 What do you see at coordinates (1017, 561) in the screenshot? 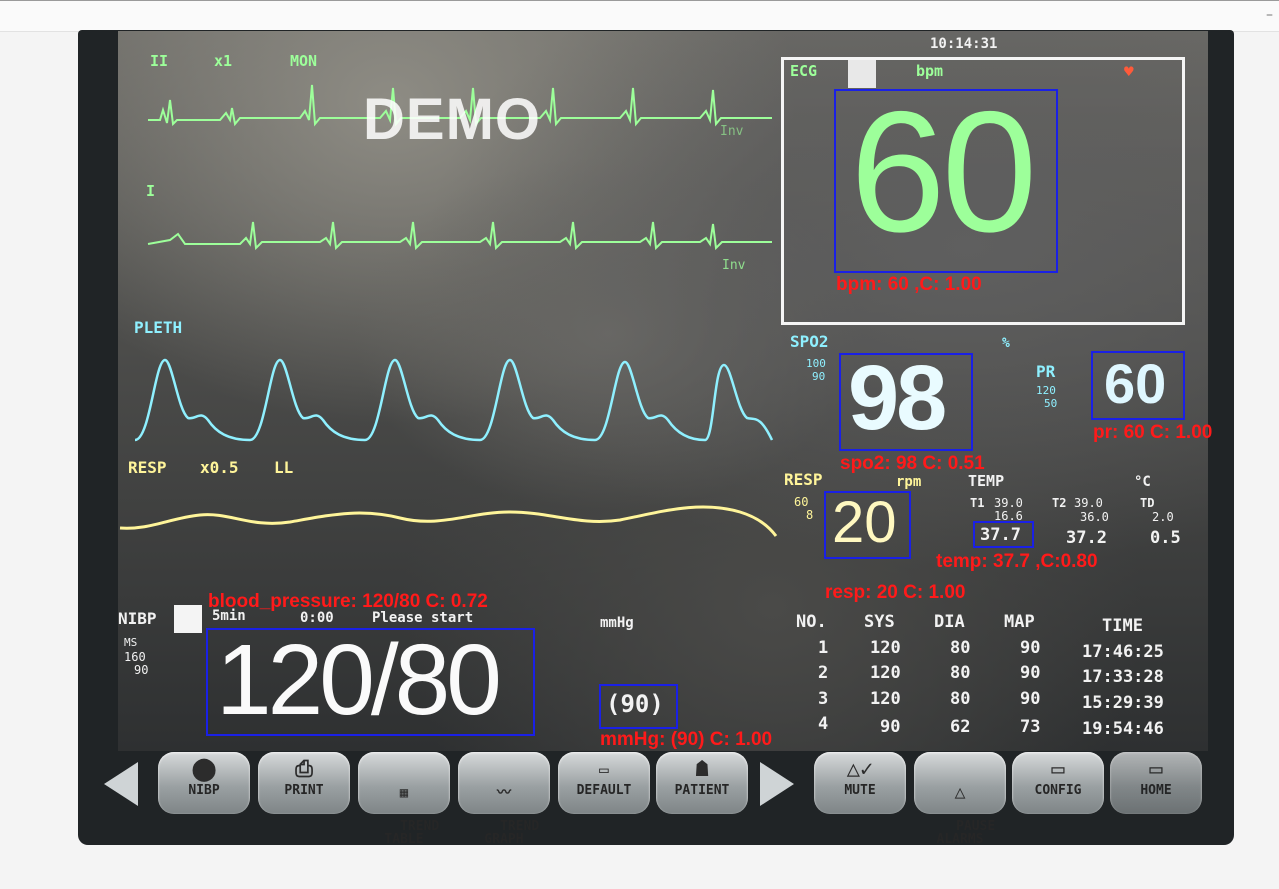
I see `temp-detection-label: temp: 37.7 ,C:0.80` at bounding box center [1017, 561].